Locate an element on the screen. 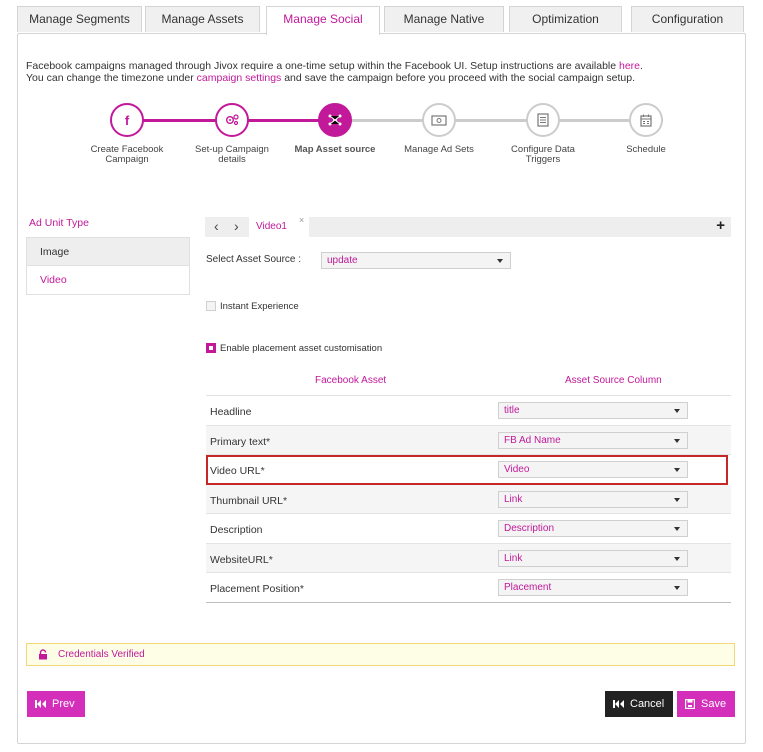 The image size is (763, 752). tab-manage-native: Manage Native is located at coordinates (444, 19).